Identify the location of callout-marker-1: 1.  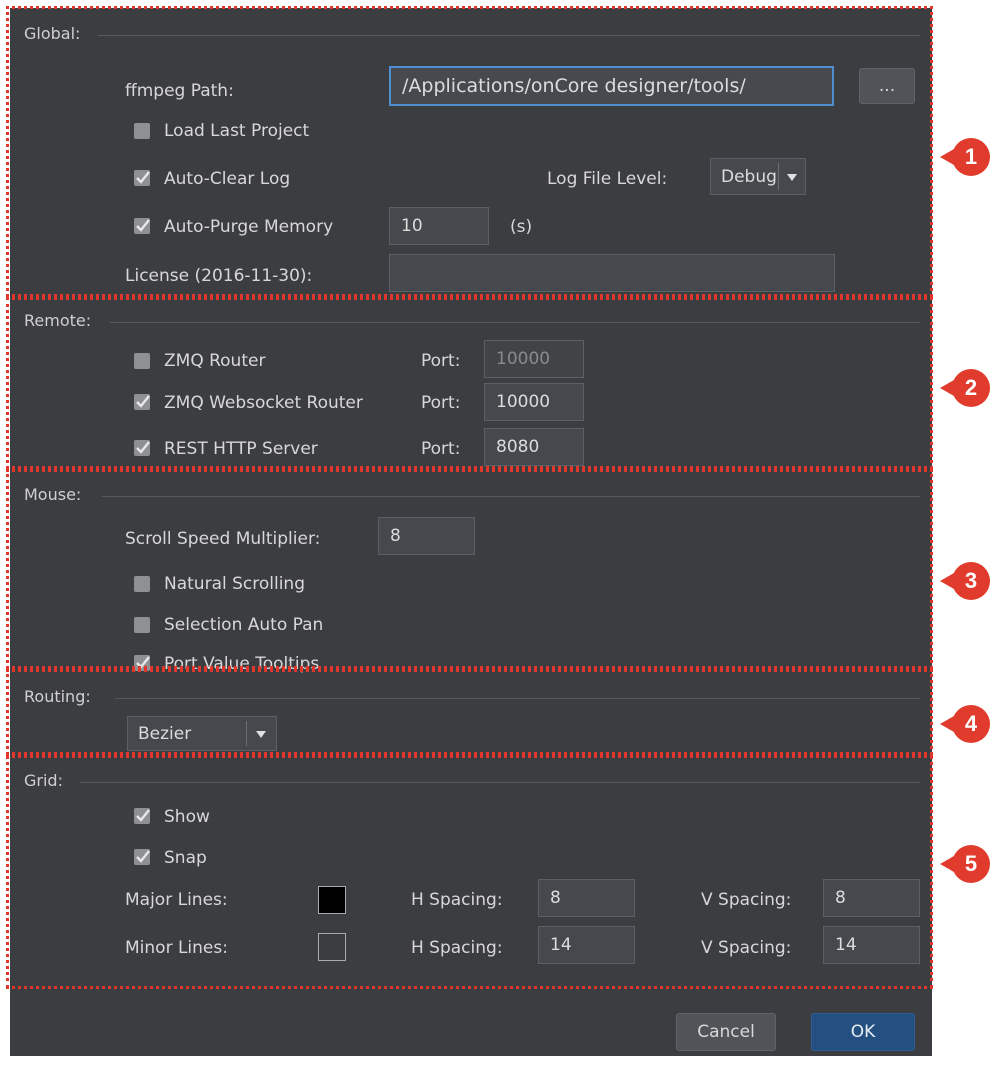
(965, 157).